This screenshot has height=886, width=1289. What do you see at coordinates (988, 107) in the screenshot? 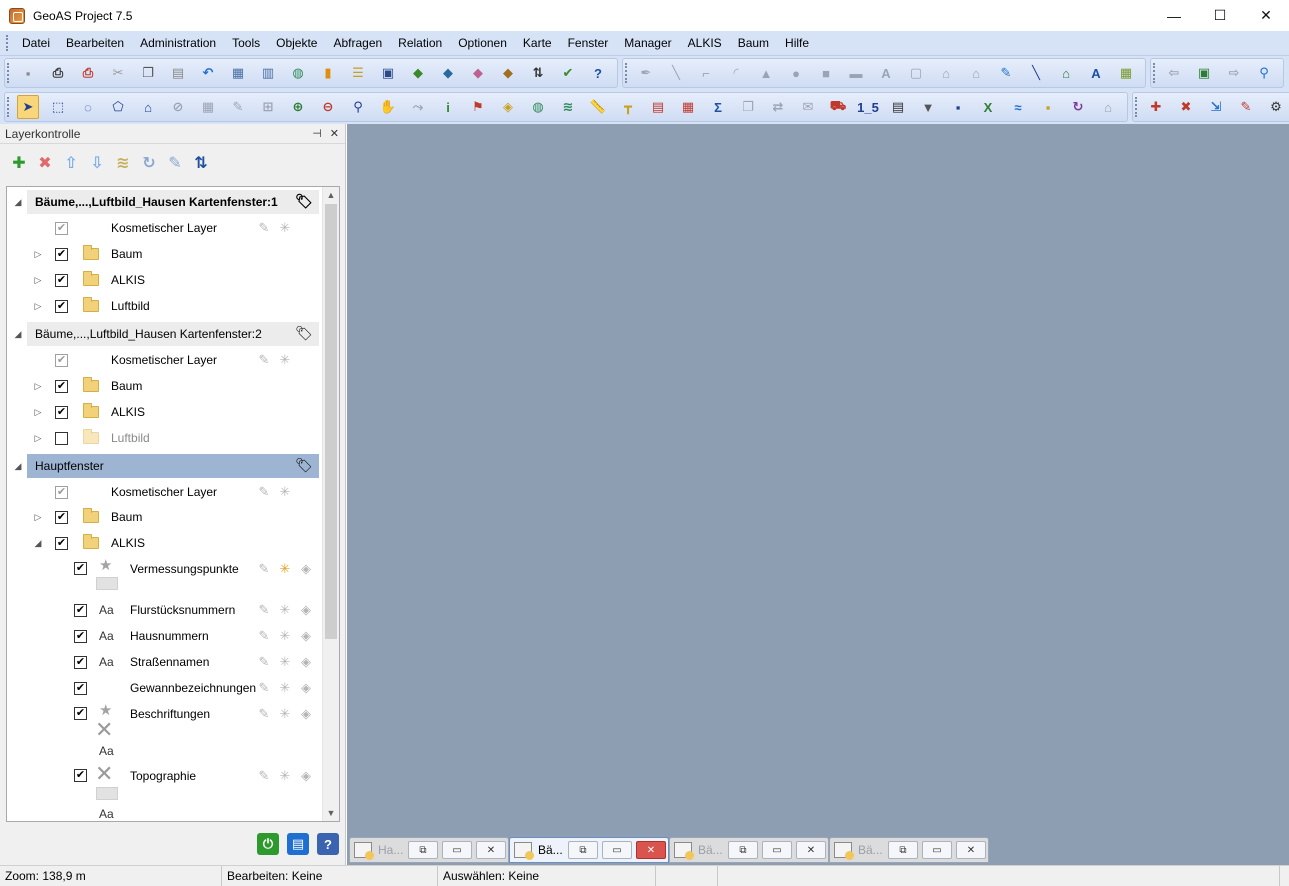
I see `excel-icon: X` at bounding box center [988, 107].